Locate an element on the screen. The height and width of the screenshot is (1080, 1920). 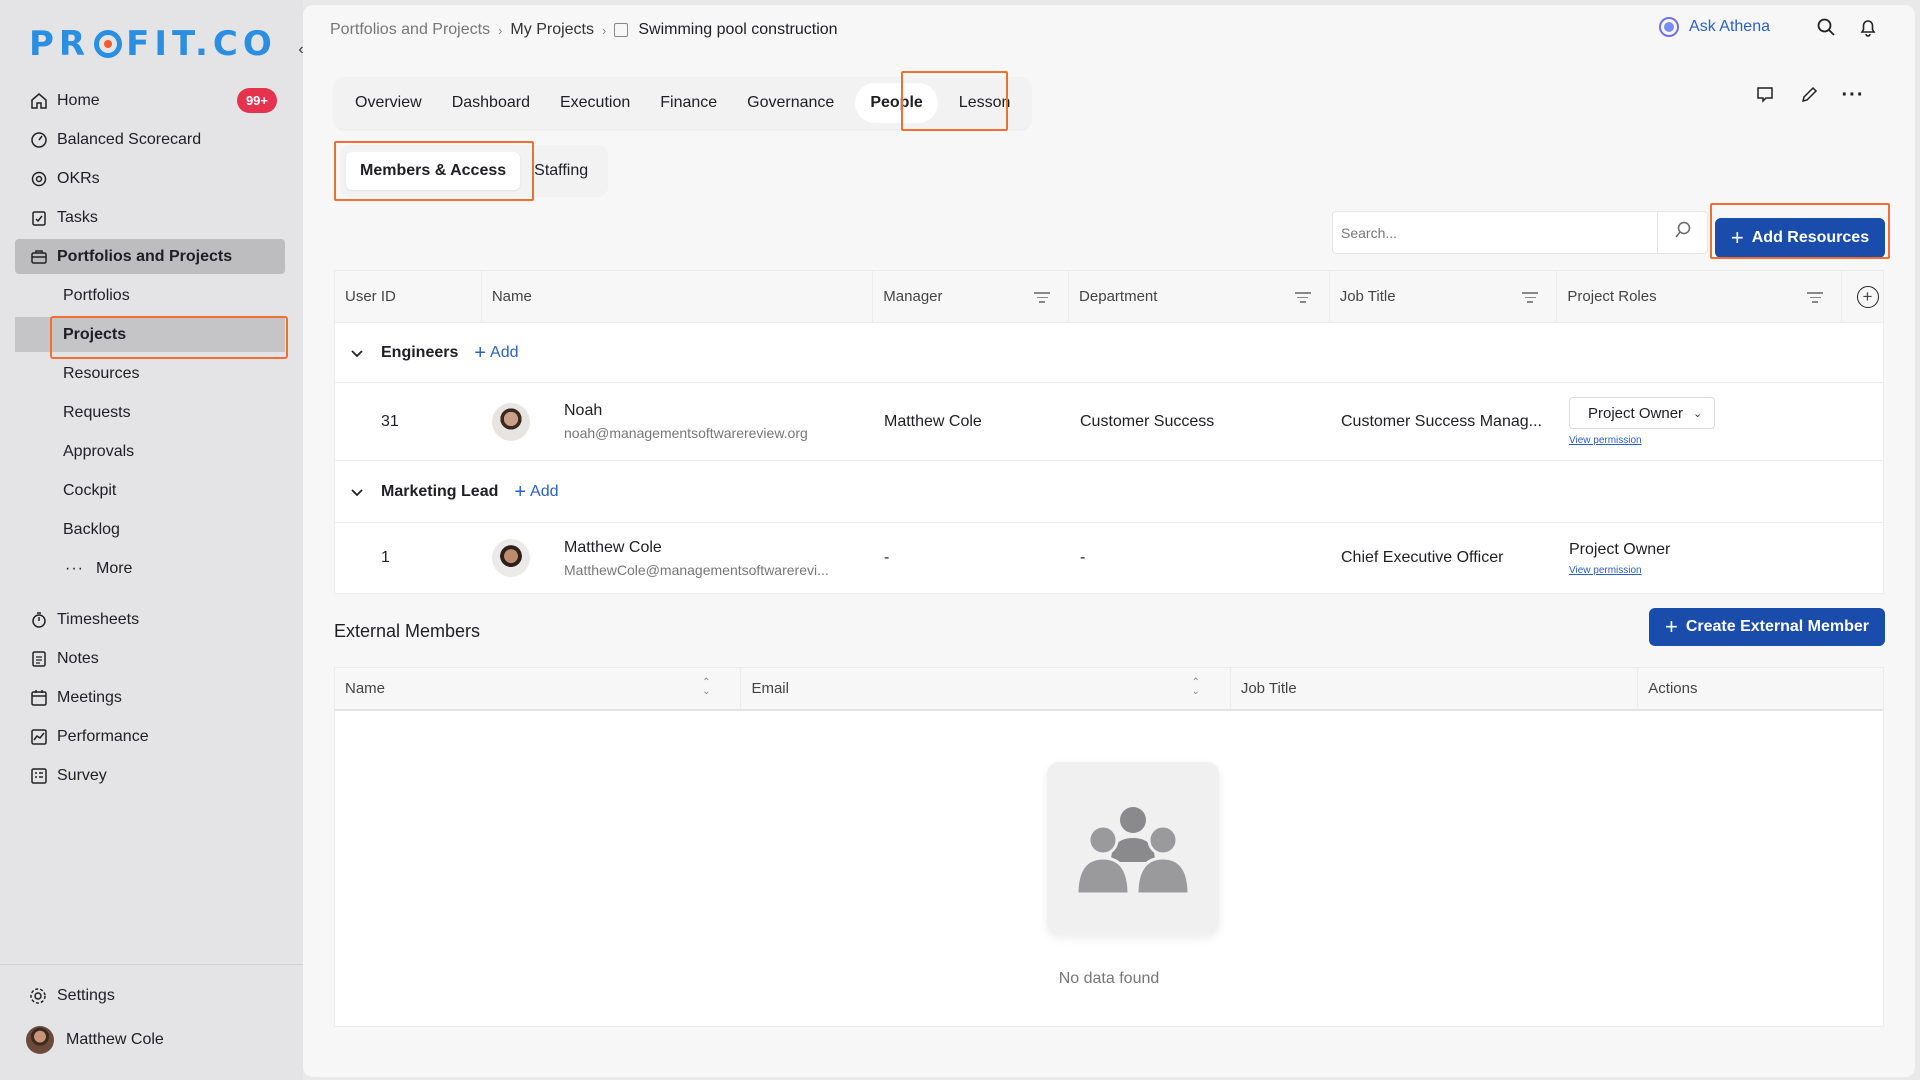
breadcrumb-portfolios: Portfolios and Projects is located at coordinates (410, 30).